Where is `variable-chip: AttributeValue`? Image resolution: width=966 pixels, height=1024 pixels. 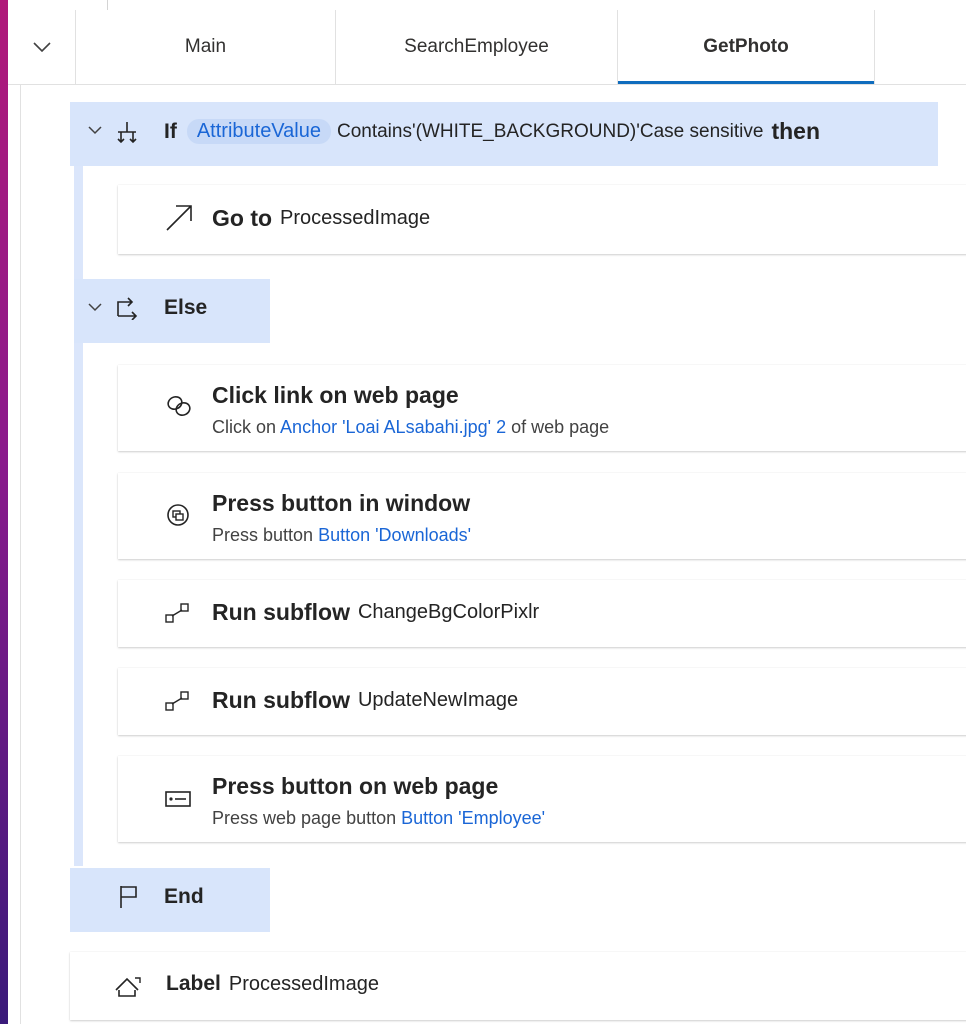
variable-chip: AttributeValue is located at coordinates (258, 131).